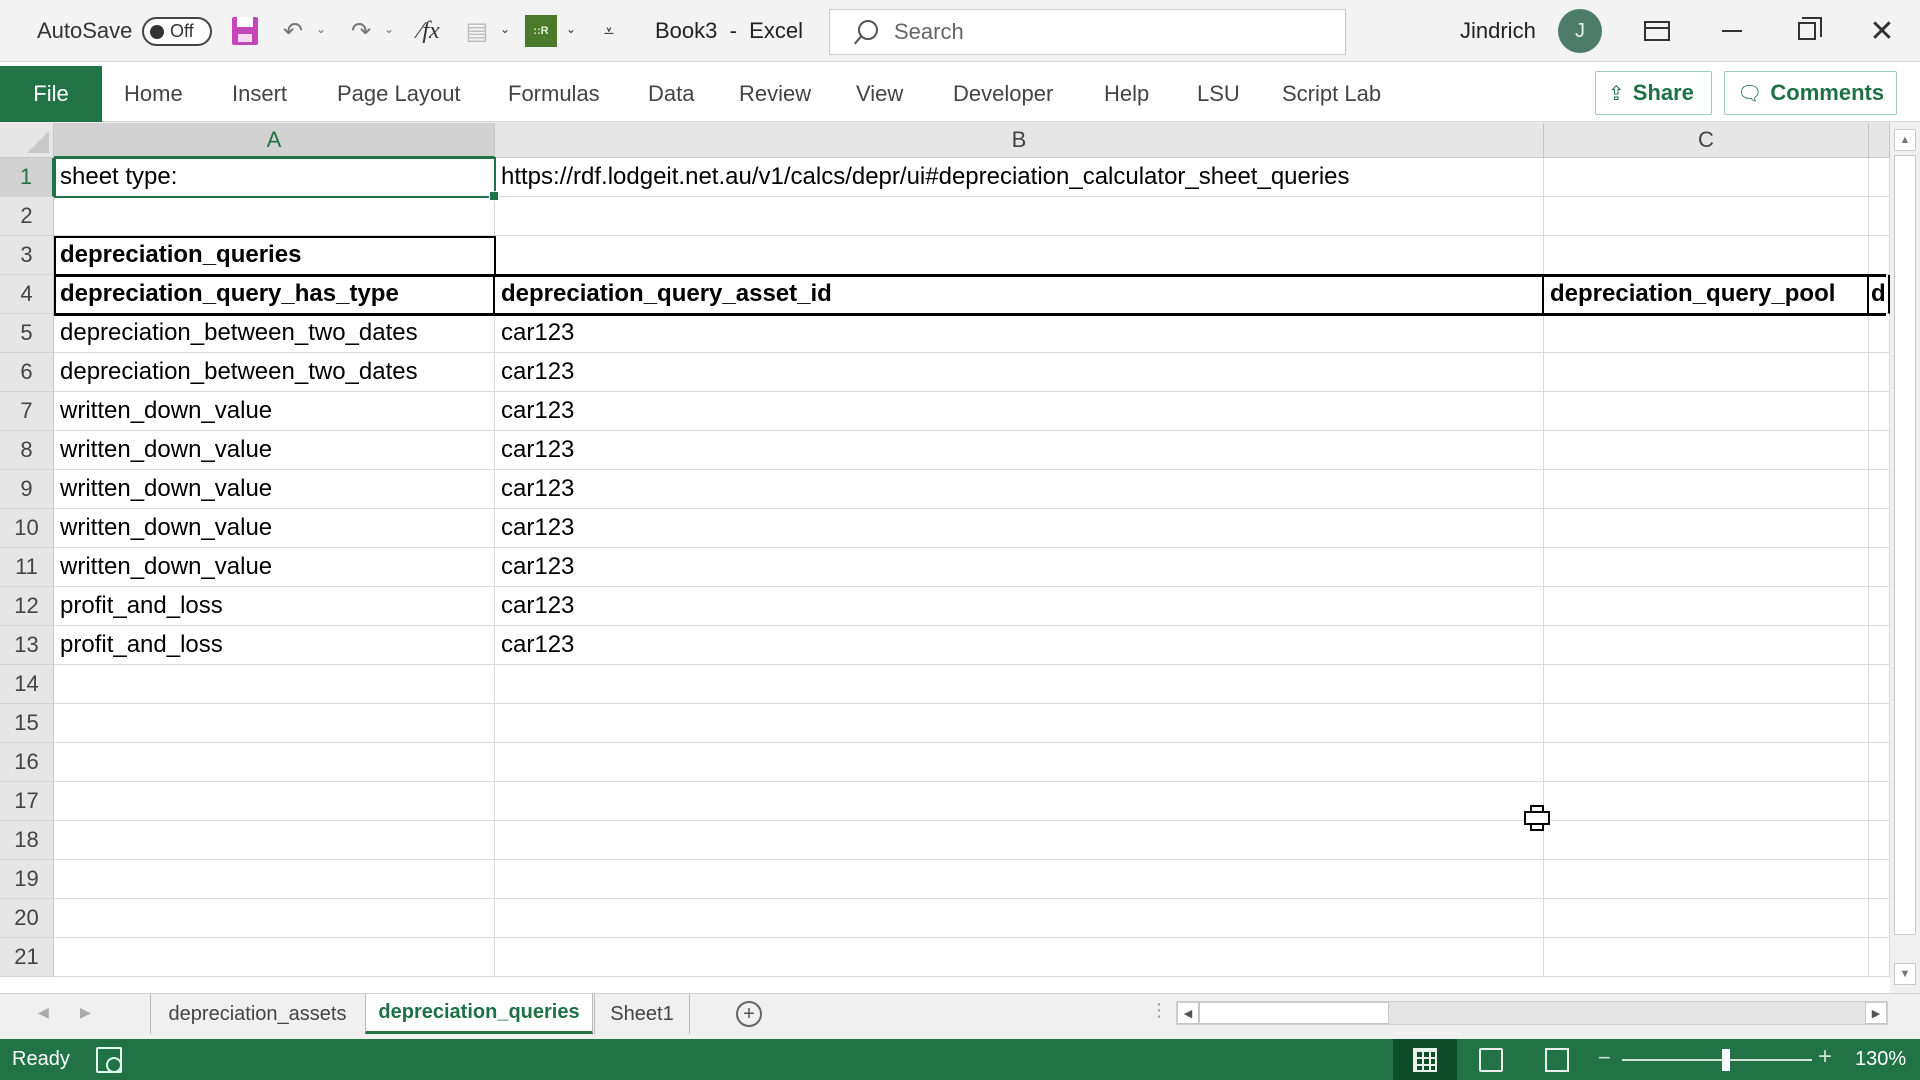 The image size is (1920, 1080). I want to click on cell-a9: written_down_value, so click(274, 489).